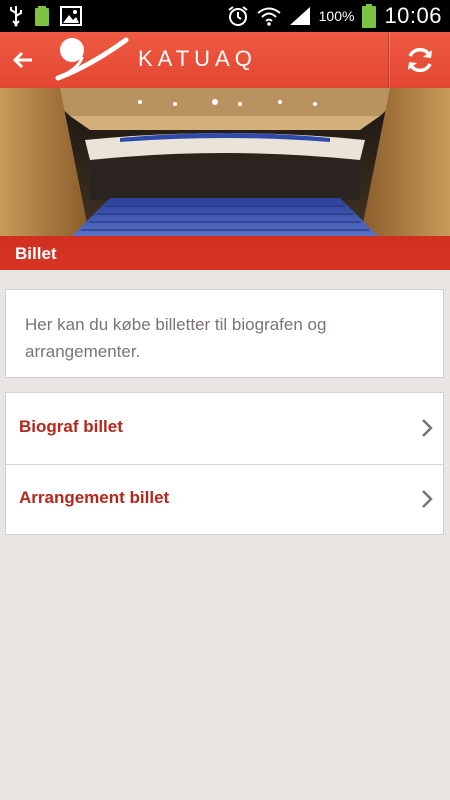 The width and height of the screenshot is (450, 800). What do you see at coordinates (369, 16) in the screenshot?
I see `battery-icon` at bounding box center [369, 16].